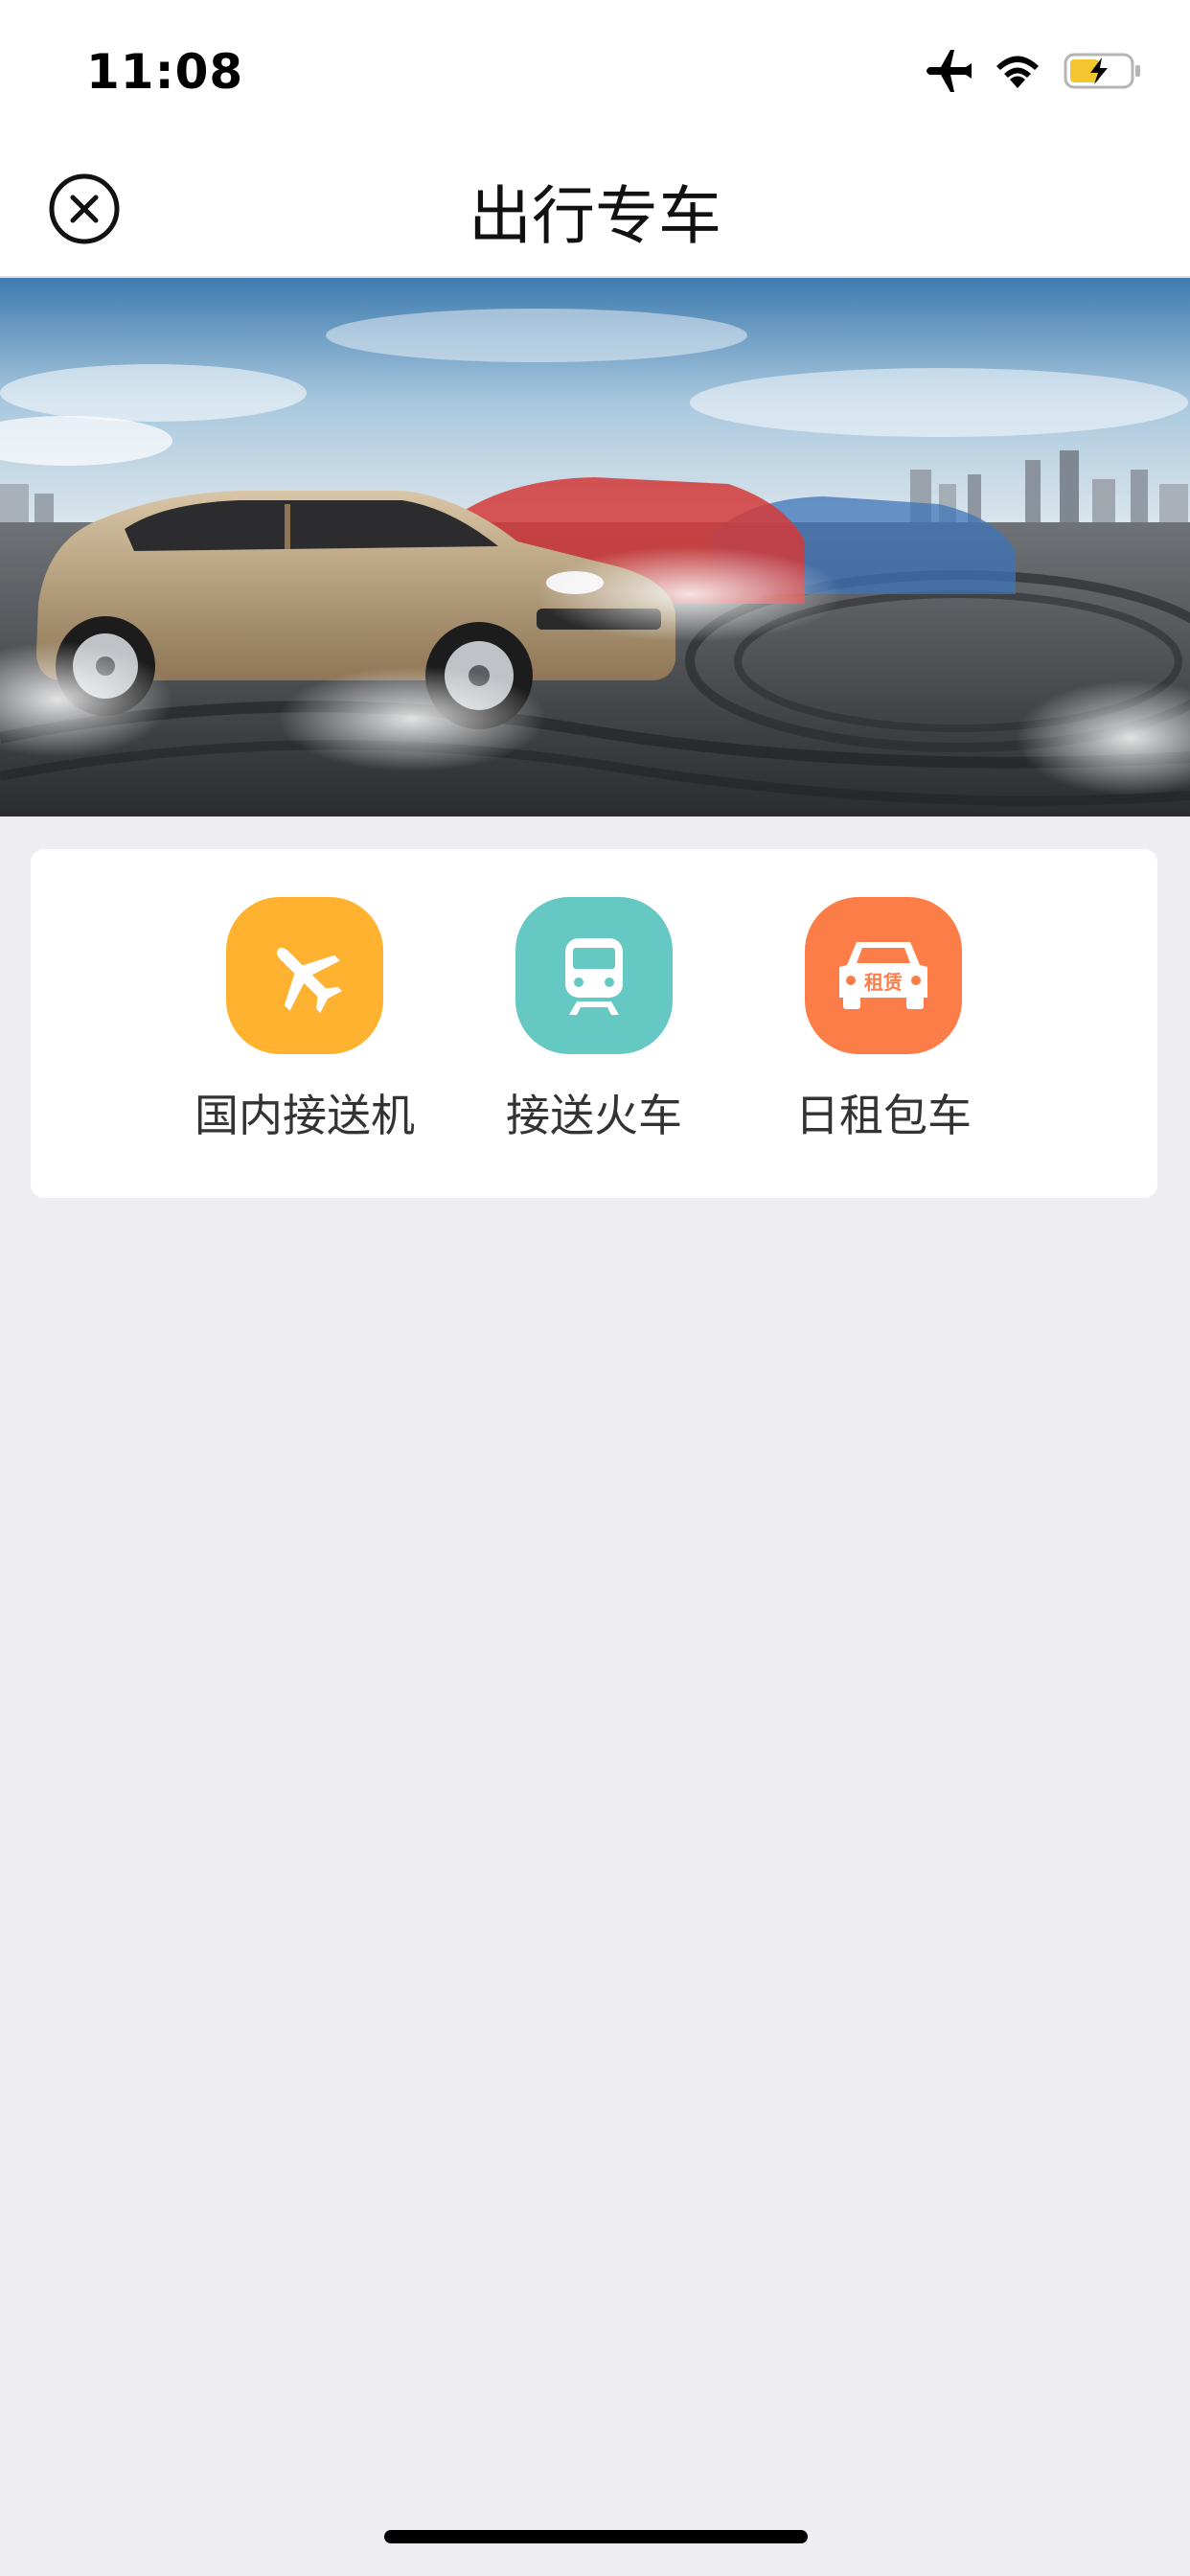 The width and height of the screenshot is (1190, 2576). I want to click on airplane-mode-icon, so click(947, 73).